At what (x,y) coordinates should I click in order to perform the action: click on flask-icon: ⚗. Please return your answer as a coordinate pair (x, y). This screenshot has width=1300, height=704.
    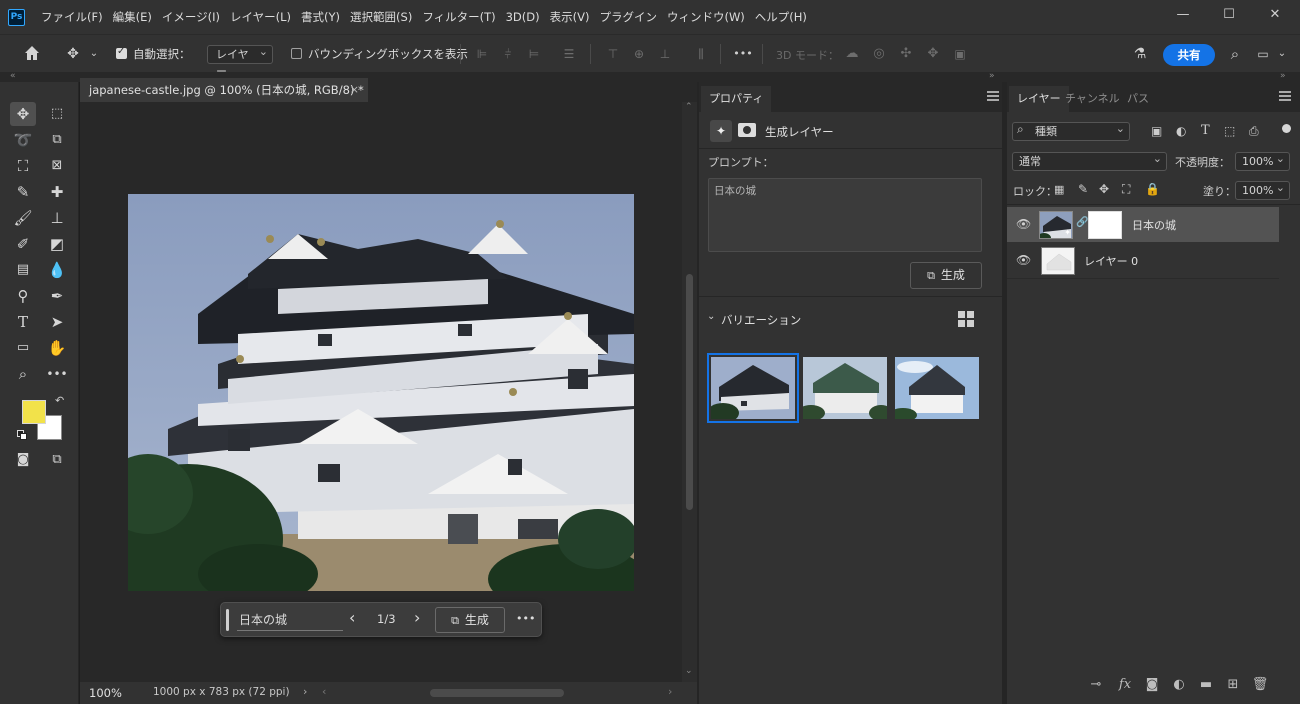
    Looking at the image, I should click on (1140, 54).